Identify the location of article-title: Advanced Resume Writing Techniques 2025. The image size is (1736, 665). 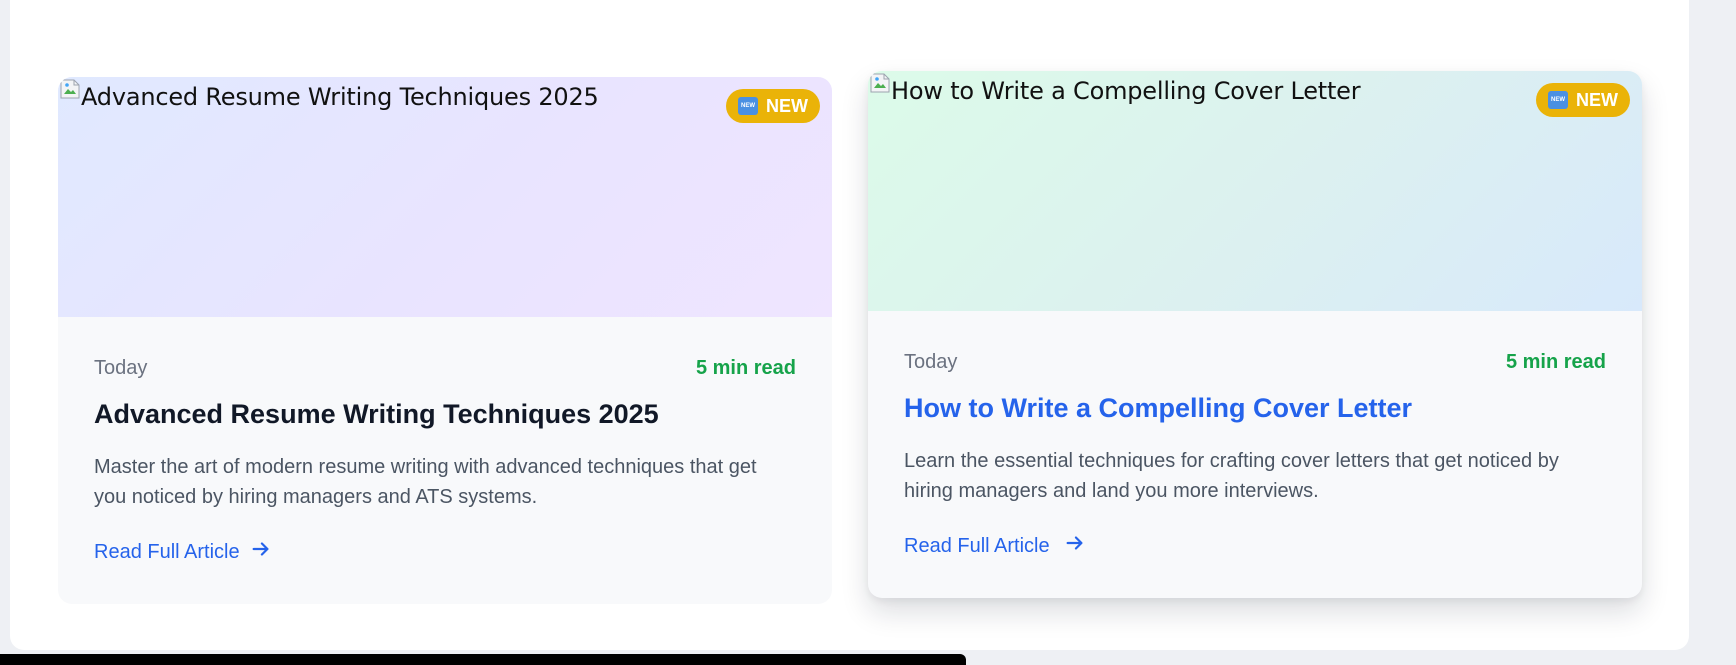
(376, 414).